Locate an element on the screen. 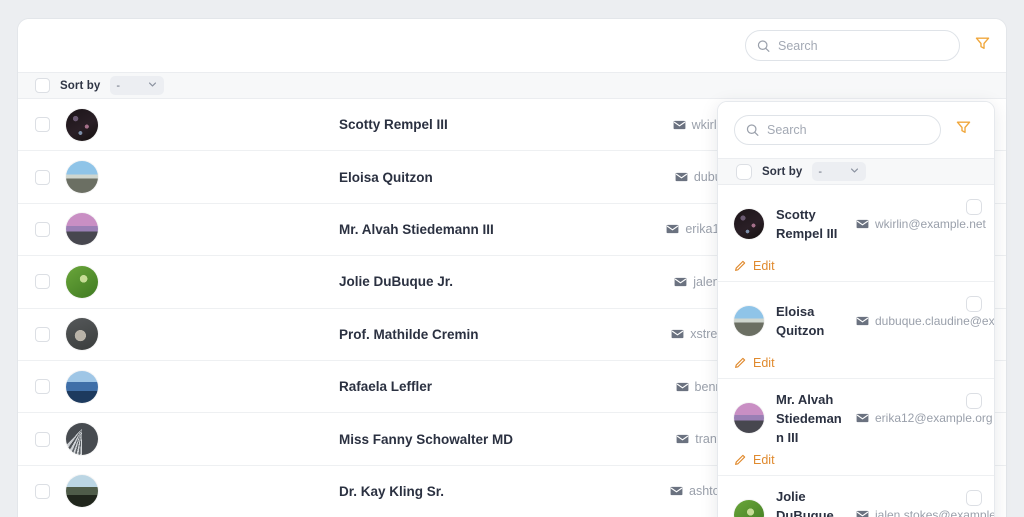 This screenshot has height=517, width=1024. search-input-wrapper is located at coordinates (852, 45).